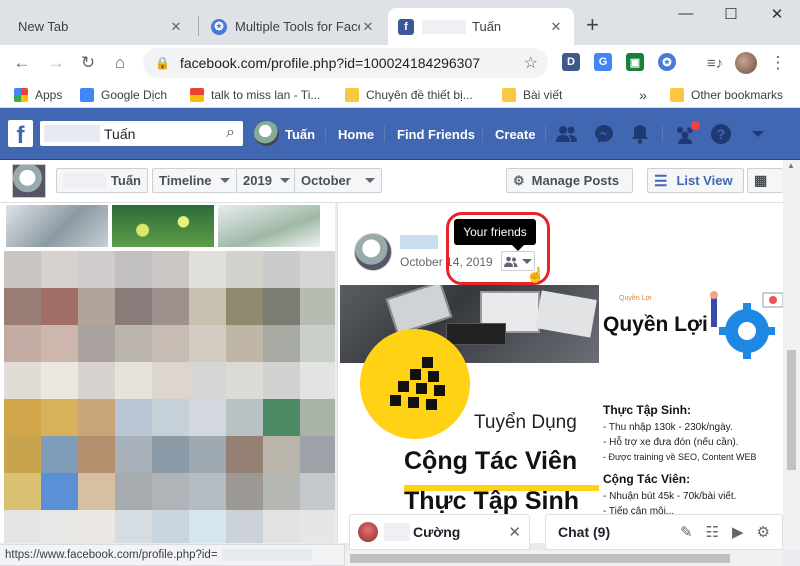 The image size is (800, 566). I want to click on home-link: Home, so click(356, 134).